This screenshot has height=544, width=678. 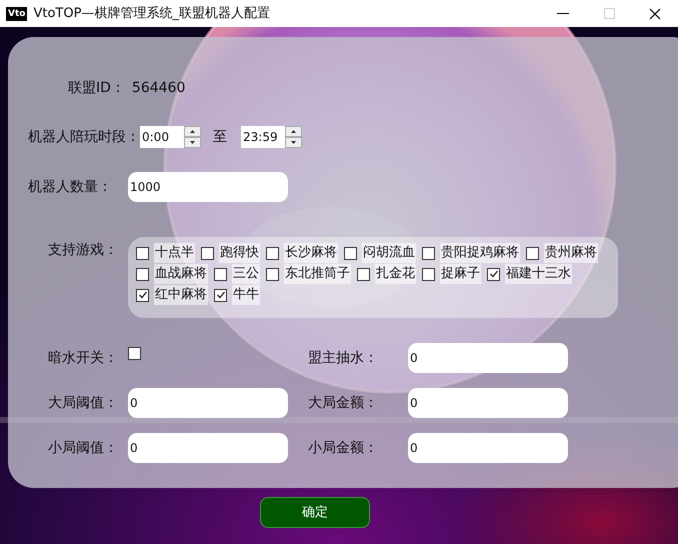 What do you see at coordinates (538, 274) in the screenshot?
I see `game-label: 福建十三水` at bounding box center [538, 274].